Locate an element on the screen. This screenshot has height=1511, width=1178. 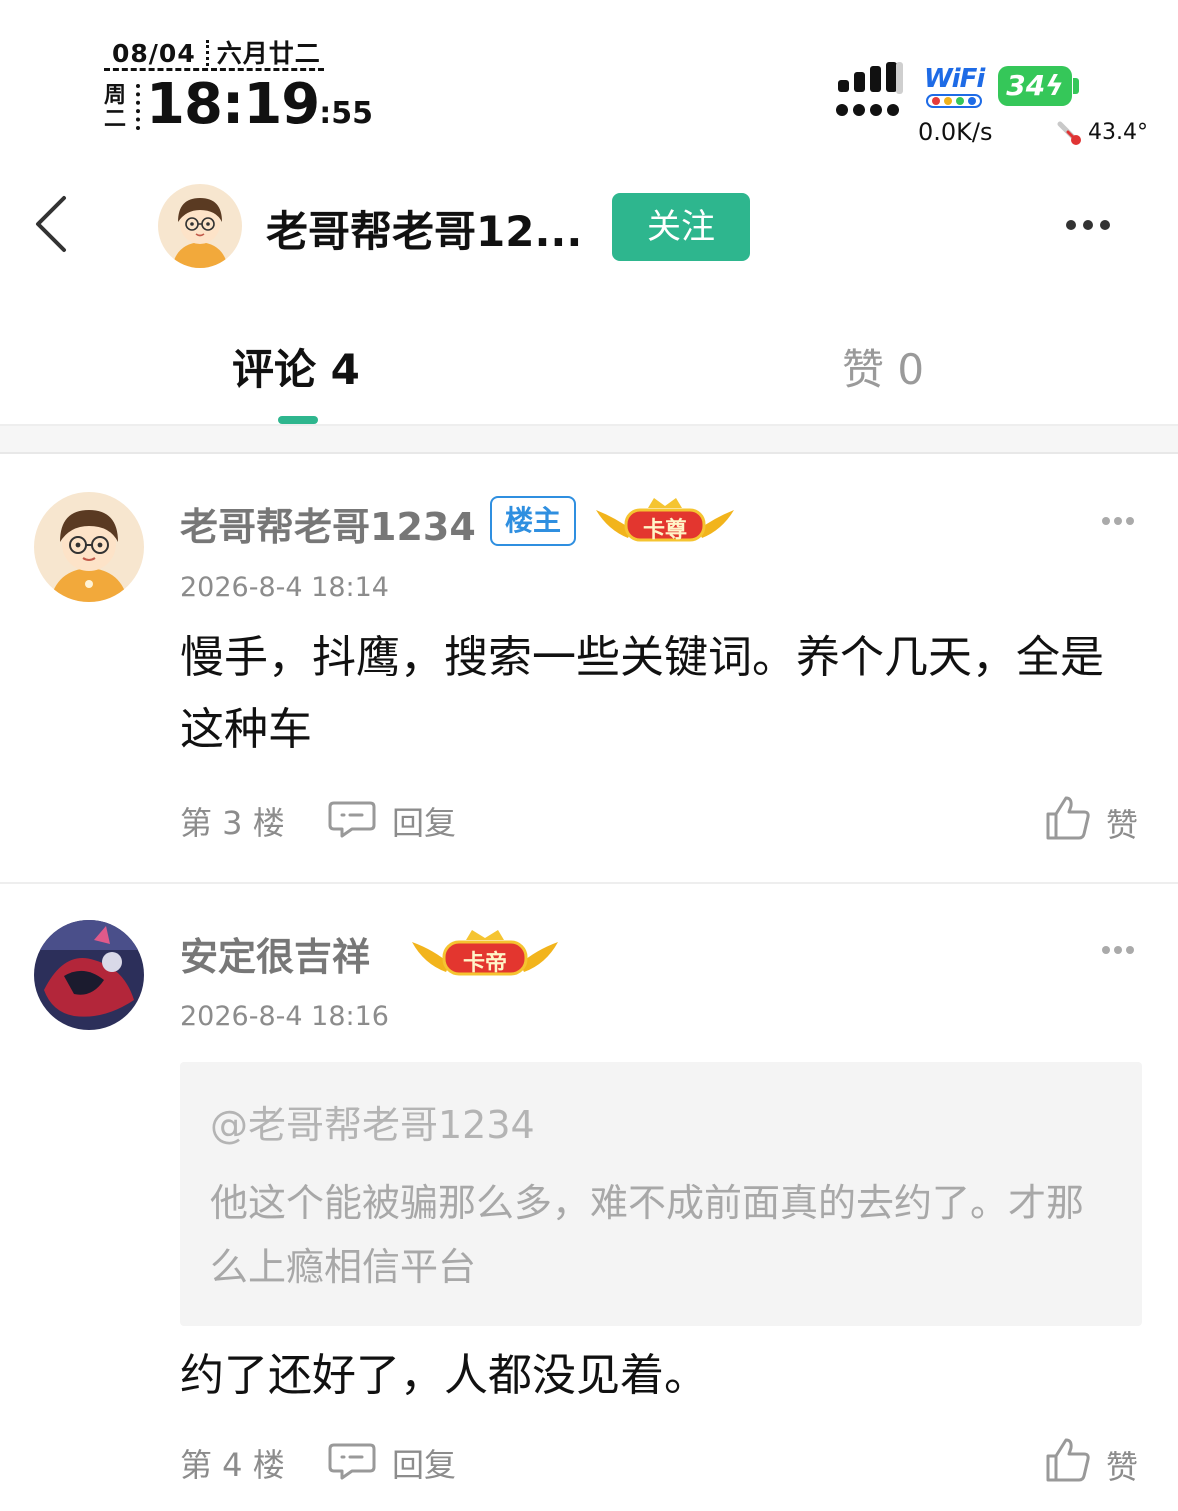
status-date-solar: 08/04 is located at coordinates (154, 53).